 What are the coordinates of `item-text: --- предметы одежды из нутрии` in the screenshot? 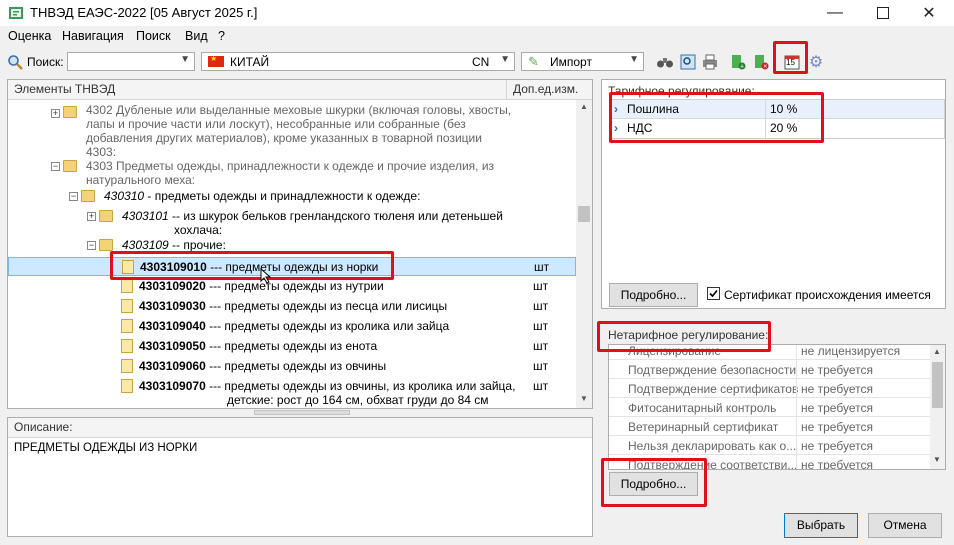 It's located at (294, 286).